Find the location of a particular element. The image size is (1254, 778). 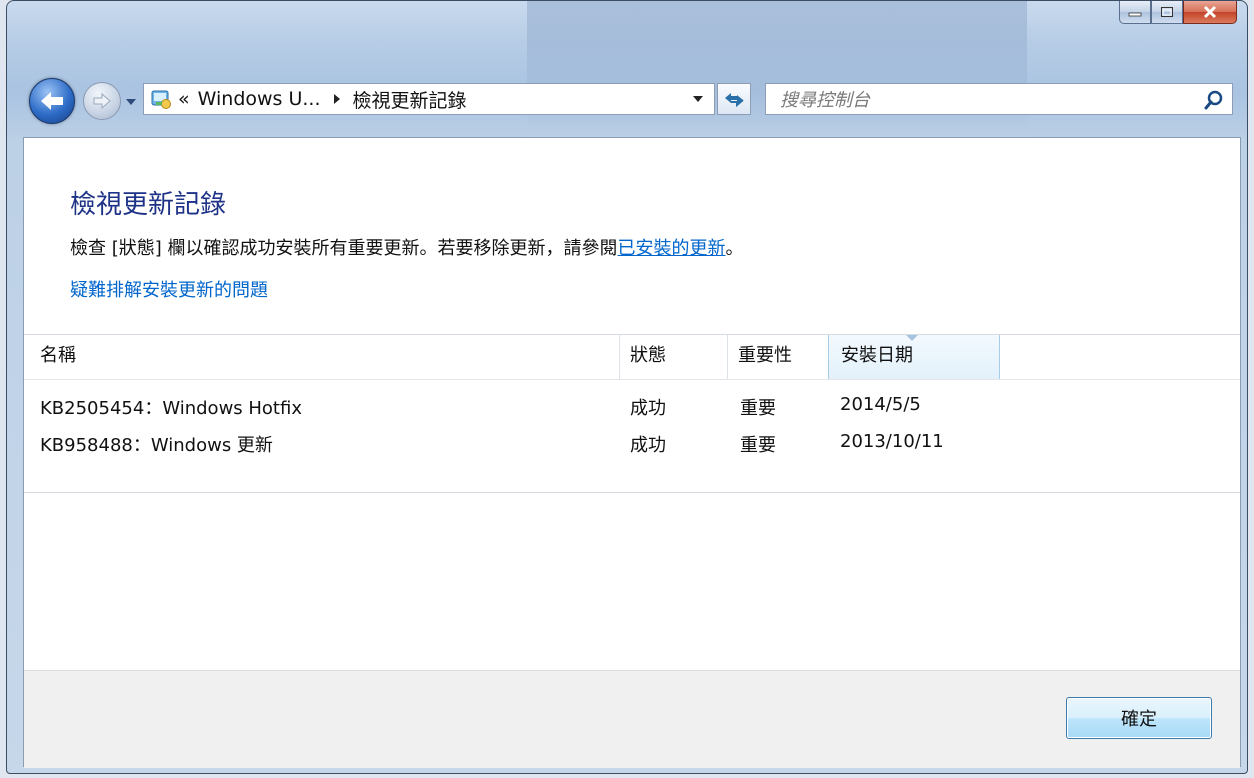

arrow-left-icon is located at coordinates (52, 101).